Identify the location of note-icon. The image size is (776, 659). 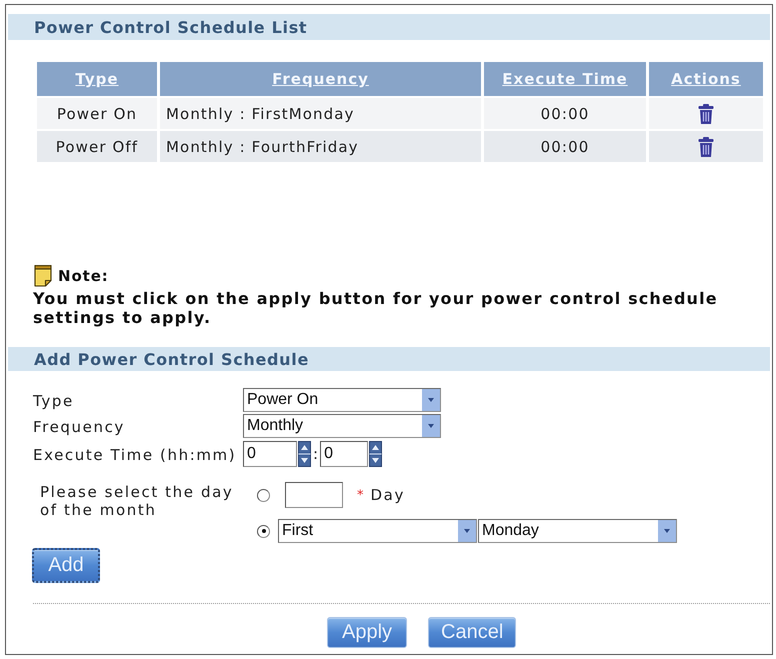
(43, 275).